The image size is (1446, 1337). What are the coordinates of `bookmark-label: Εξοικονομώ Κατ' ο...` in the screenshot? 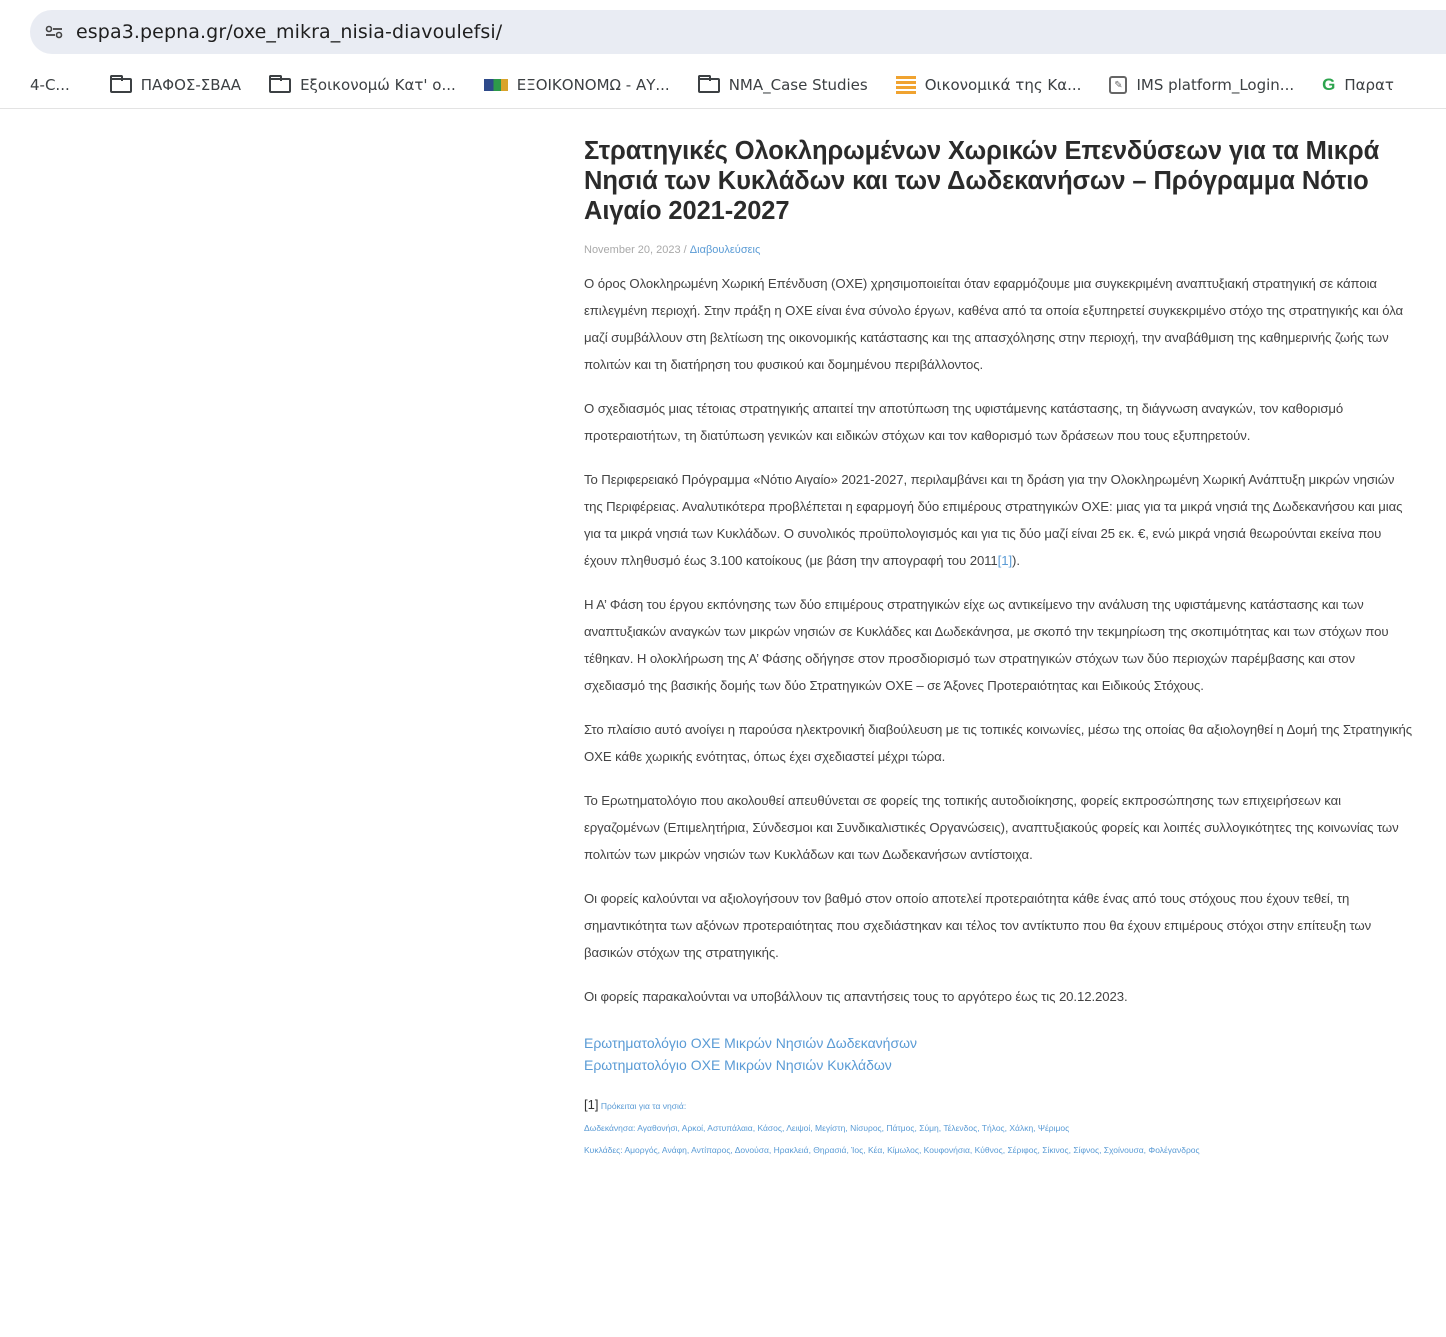 It's located at (378, 85).